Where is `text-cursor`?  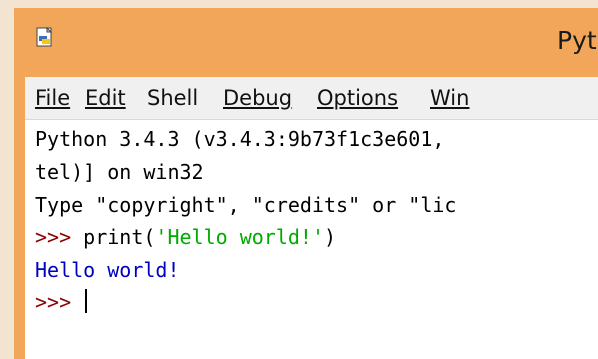 text-cursor is located at coordinates (86, 301).